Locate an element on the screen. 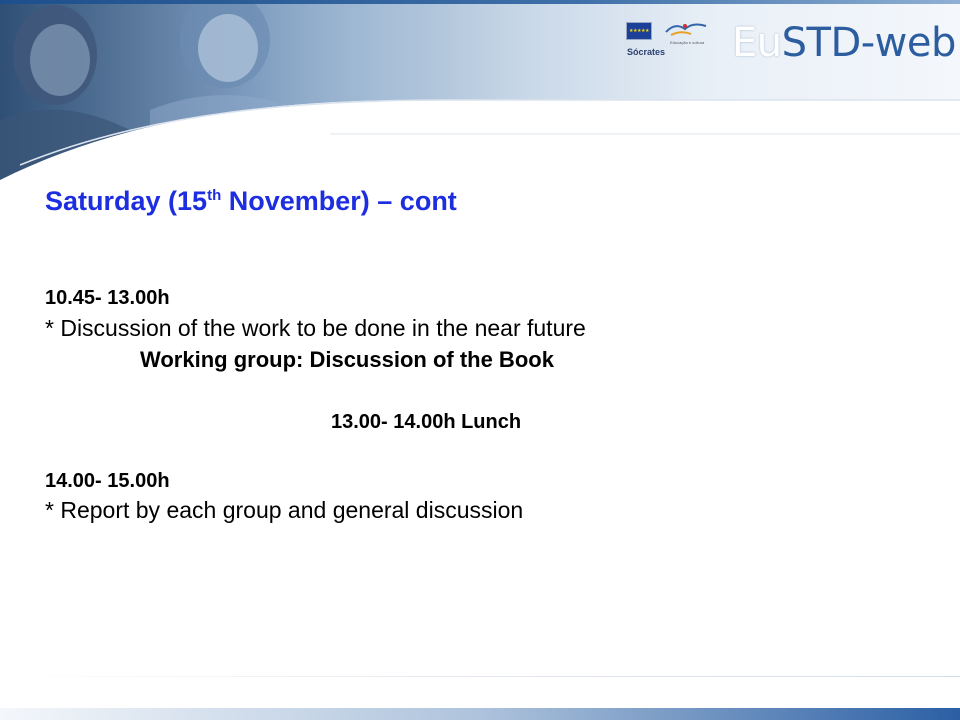 The width and height of the screenshot is (960, 720). education-label: Educação e cultura is located at coordinates (687, 42).